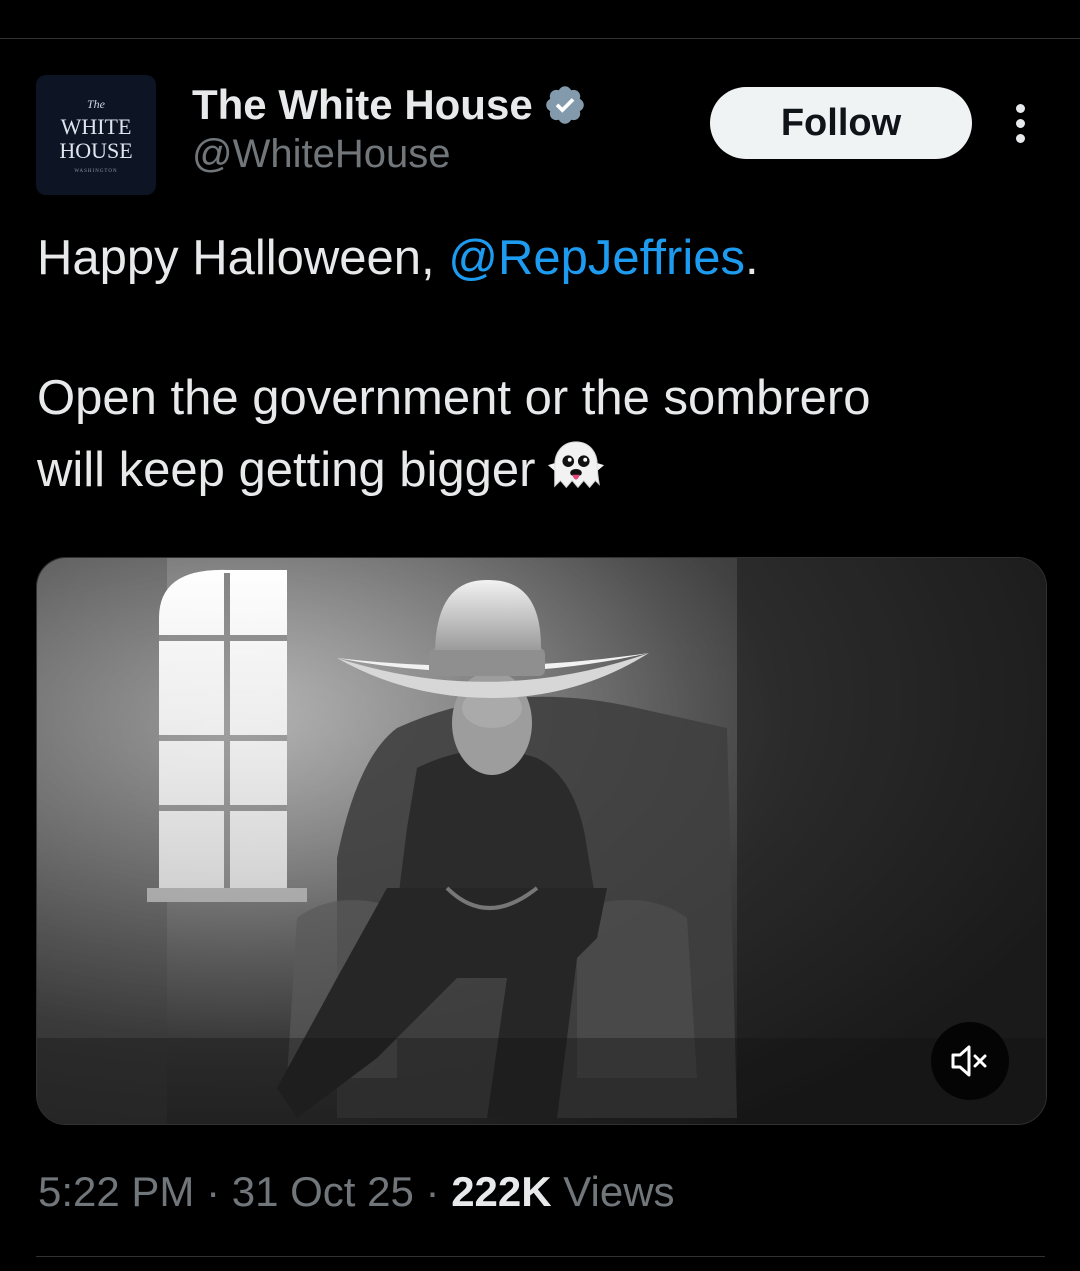 This screenshot has width=1080, height=1271. What do you see at coordinates (564, 105) in the screenshot?
I see `verified-badge-icon` at bounding box center [564, 105].